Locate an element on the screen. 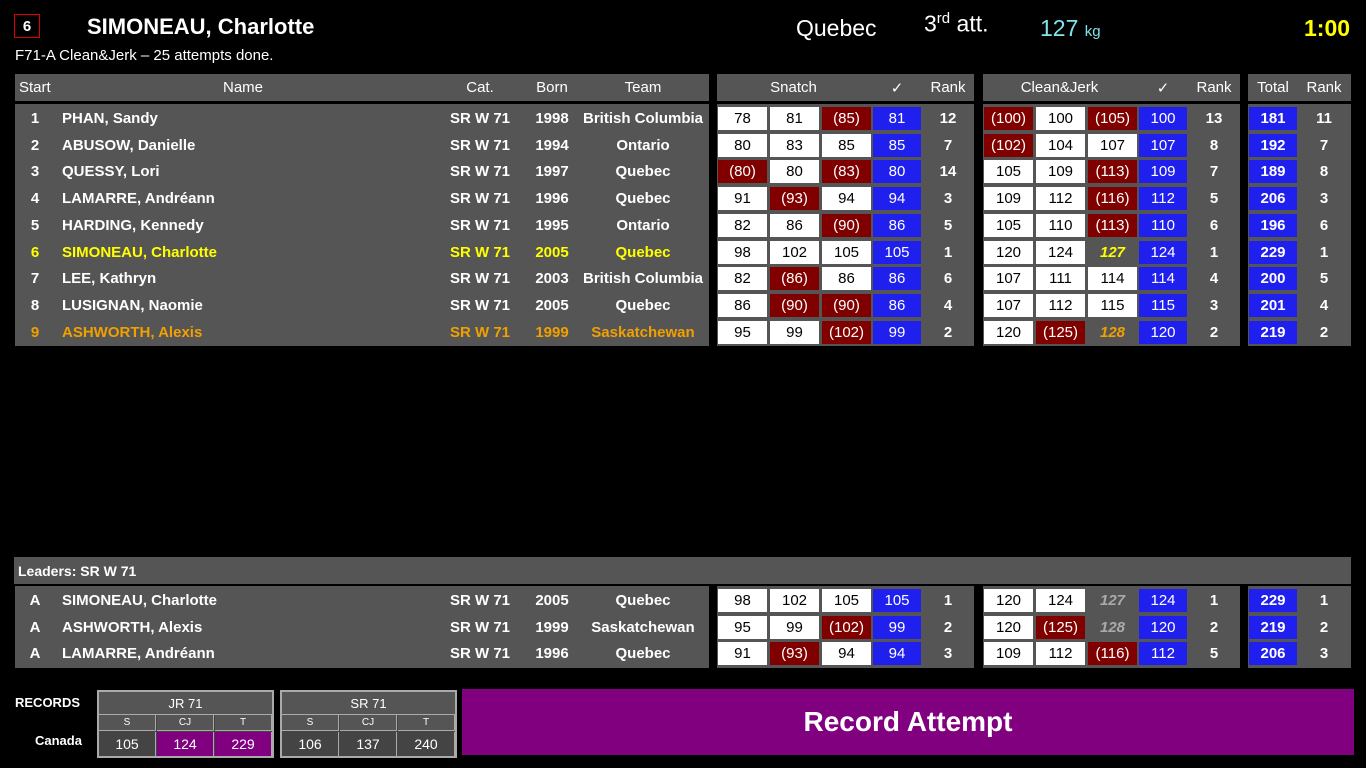 This screenshot has height=768, width=1366. row-team: Ontario is located at coordinates (643, 225).